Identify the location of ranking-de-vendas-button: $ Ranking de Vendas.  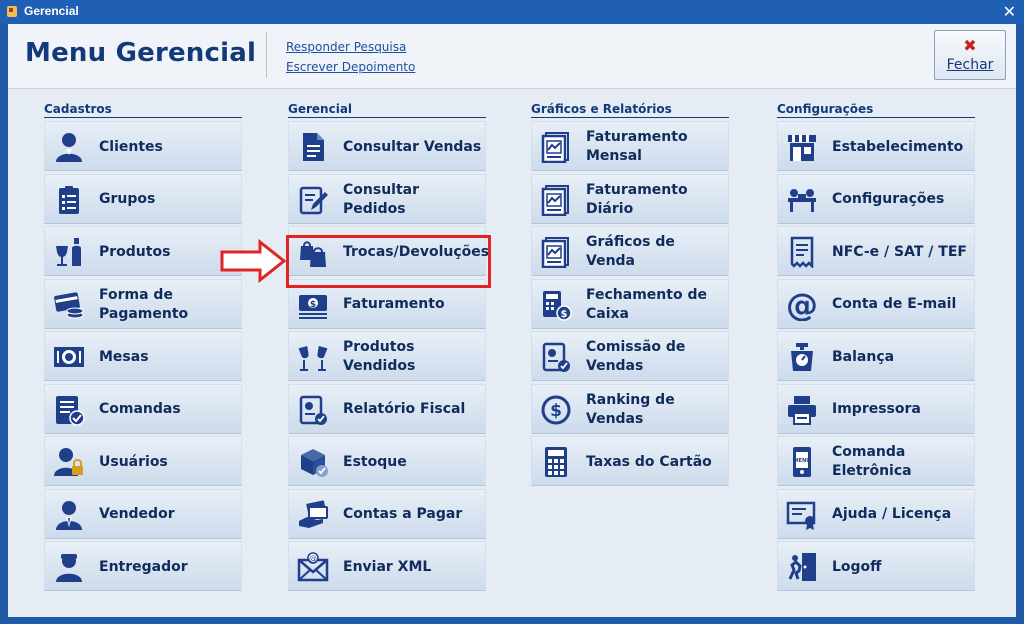
(630, 408).